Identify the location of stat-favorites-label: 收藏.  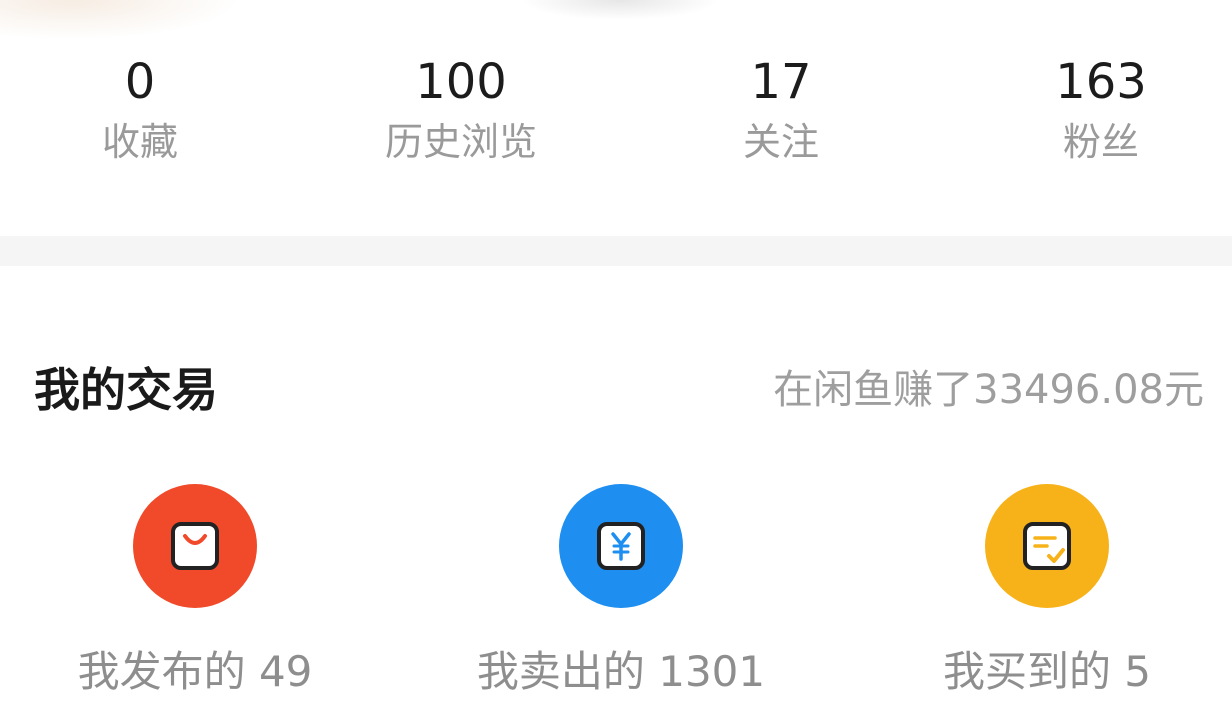
(139, 142).